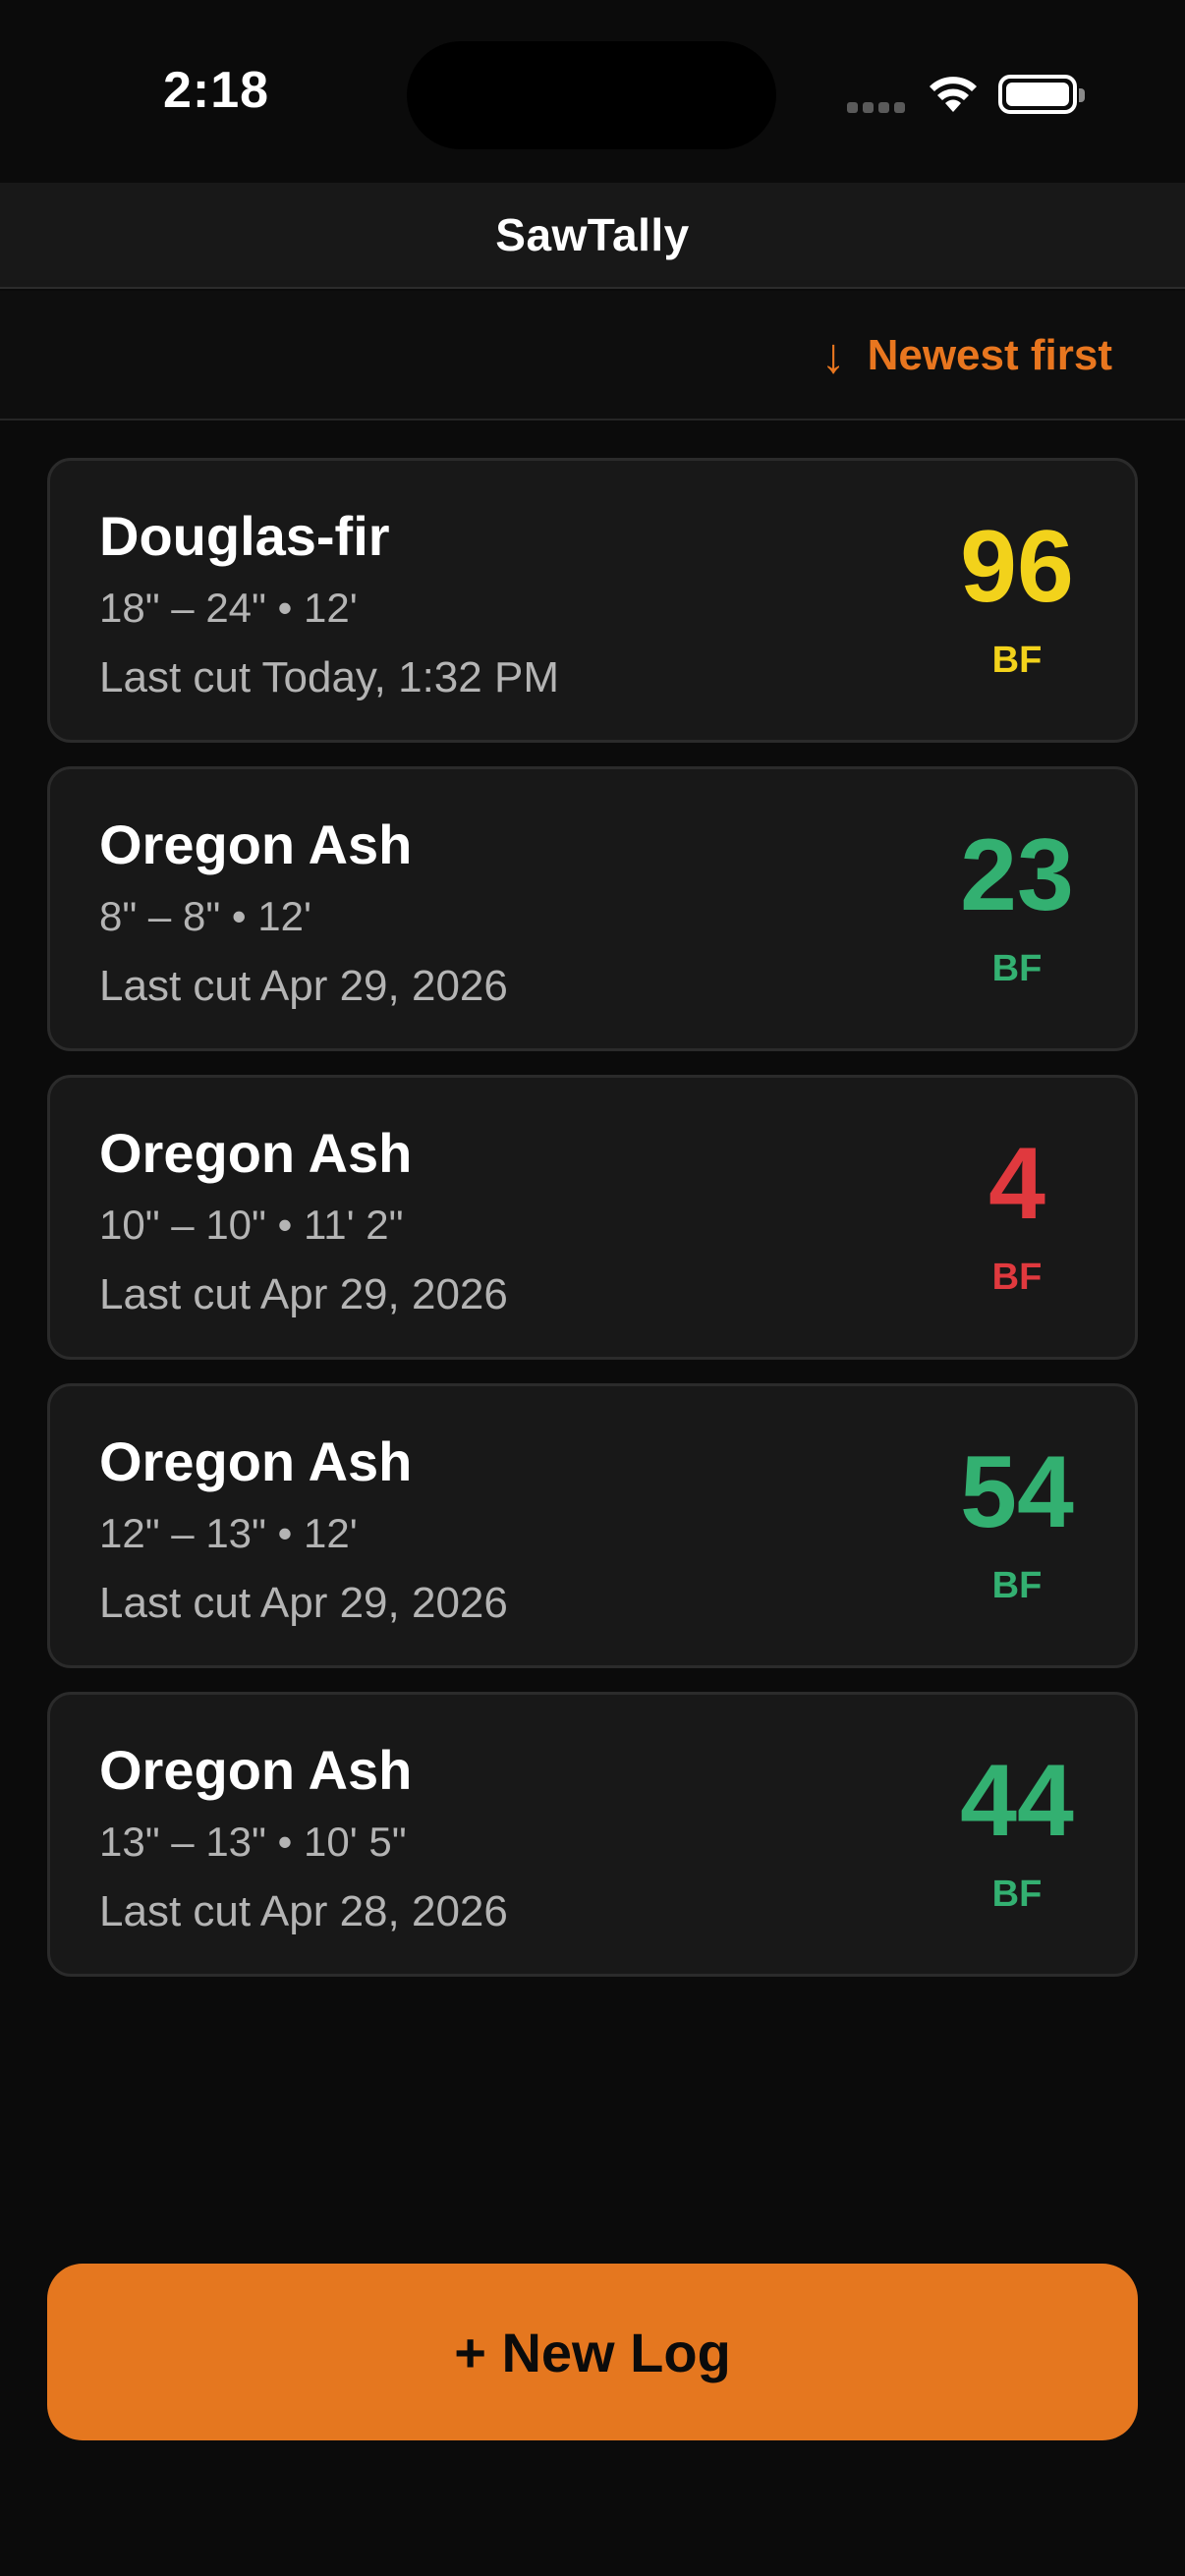 The height and width of the screenshot is (2576, 1185). I want to click on log-dimensions: 18" – 24" • 12', so click(229, 608).